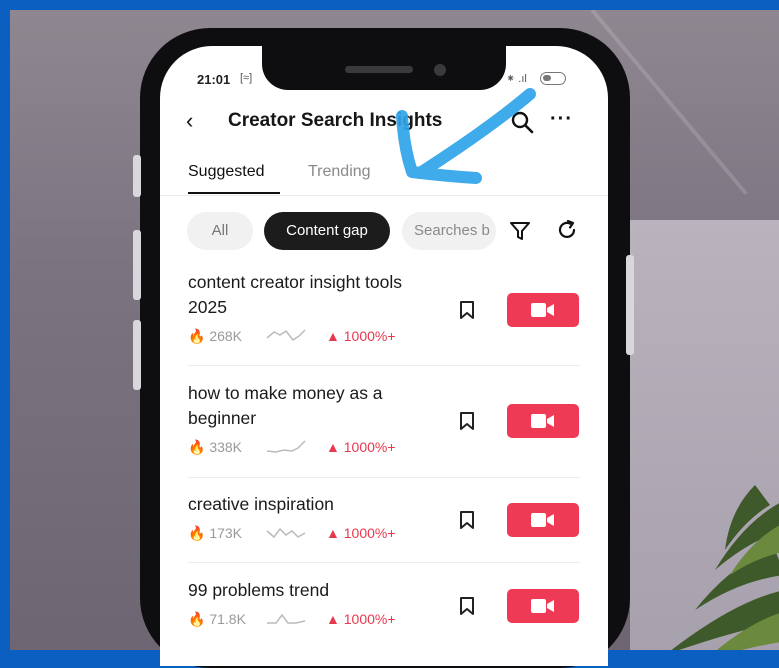 The width and height of the screenshot is (779, 668). Describe the element at coordinates (215, 533) in the screenshot. I see `result-views: 🔥 173K` at that location.